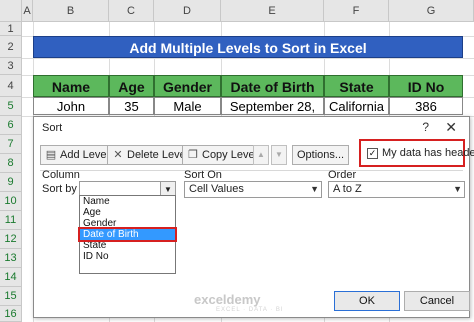 Image resolution: width=474 pixels, height=322 pixels. I want to click on row-header-7: 7, so click(11, 144).